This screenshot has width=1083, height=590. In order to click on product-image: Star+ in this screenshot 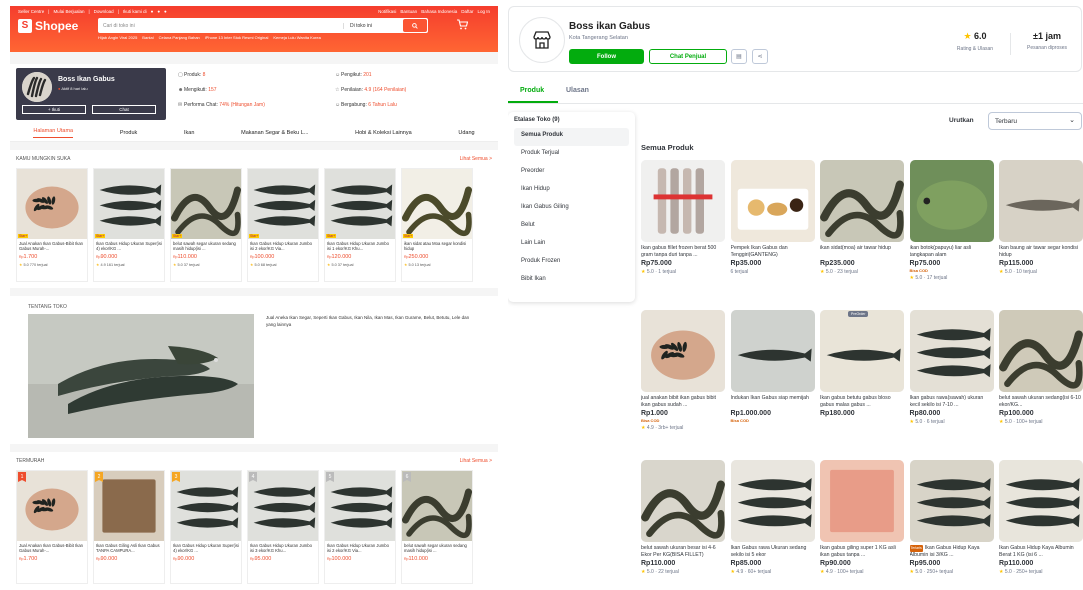, I will do `click(206, 204)`.